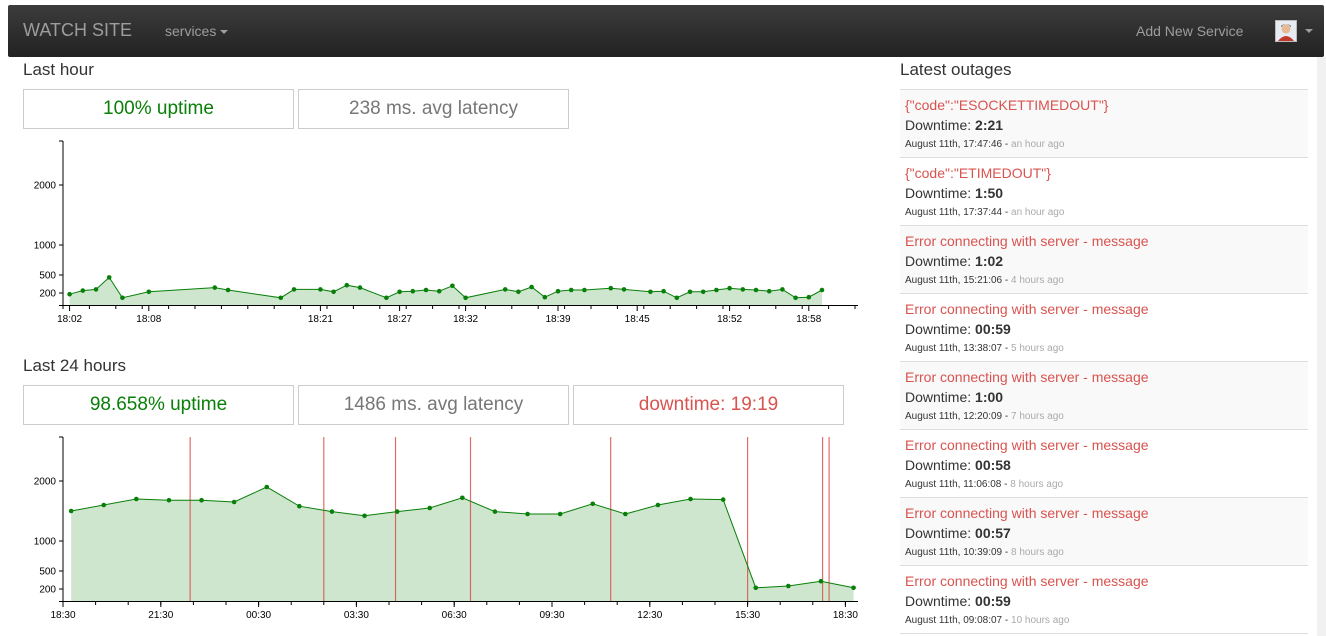 The width and height of the screenshot is (1326, 636). What do you see at coordinates (958, 280) in the screenshot?
I see `outage-timestamp: August 11th, 15:21:06 -` at bounding box center [958, 280].